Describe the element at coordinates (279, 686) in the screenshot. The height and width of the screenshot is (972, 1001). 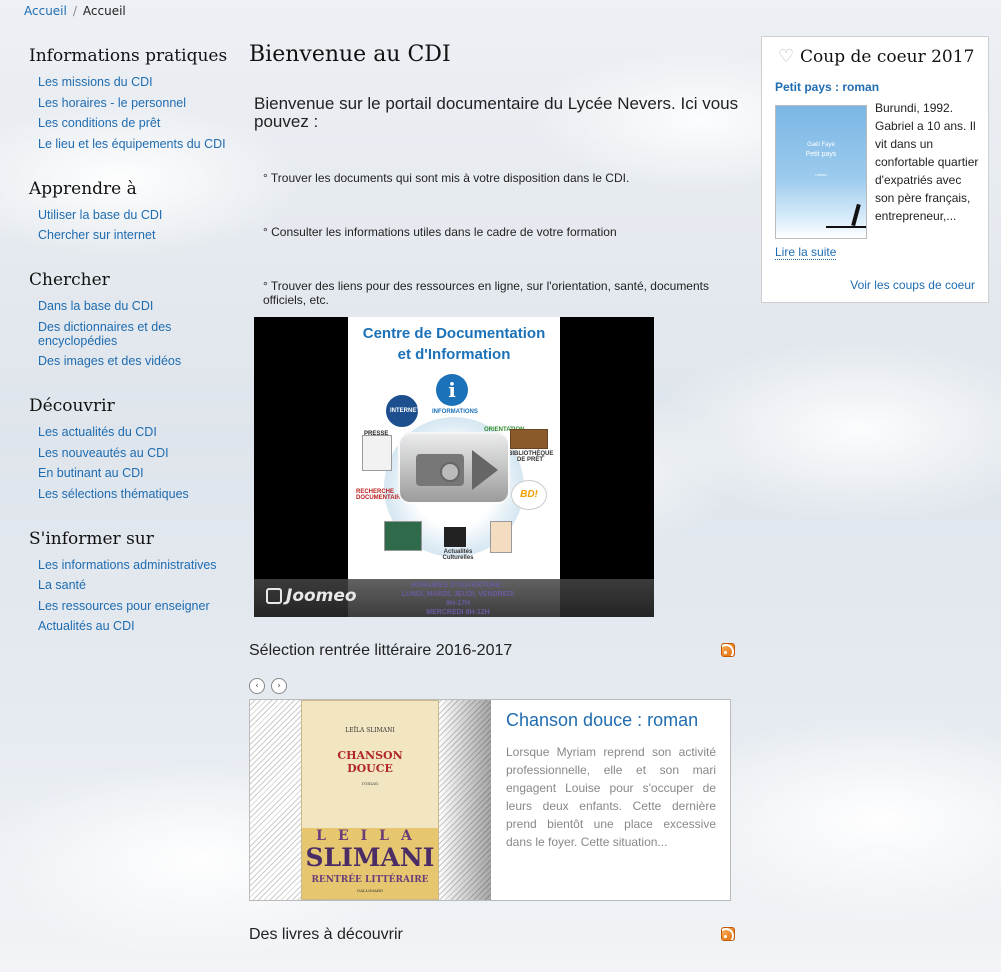
I see `carousel-next-button: ›` at that location.